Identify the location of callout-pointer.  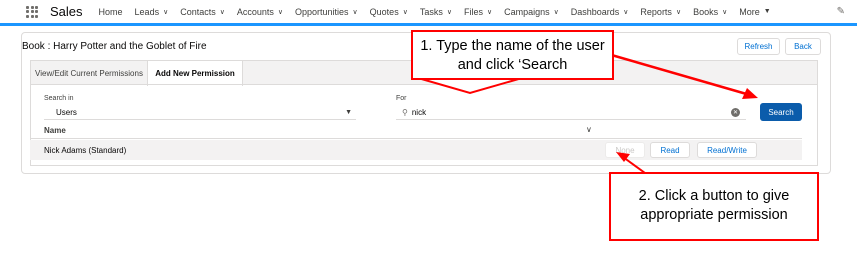
(470, 86).